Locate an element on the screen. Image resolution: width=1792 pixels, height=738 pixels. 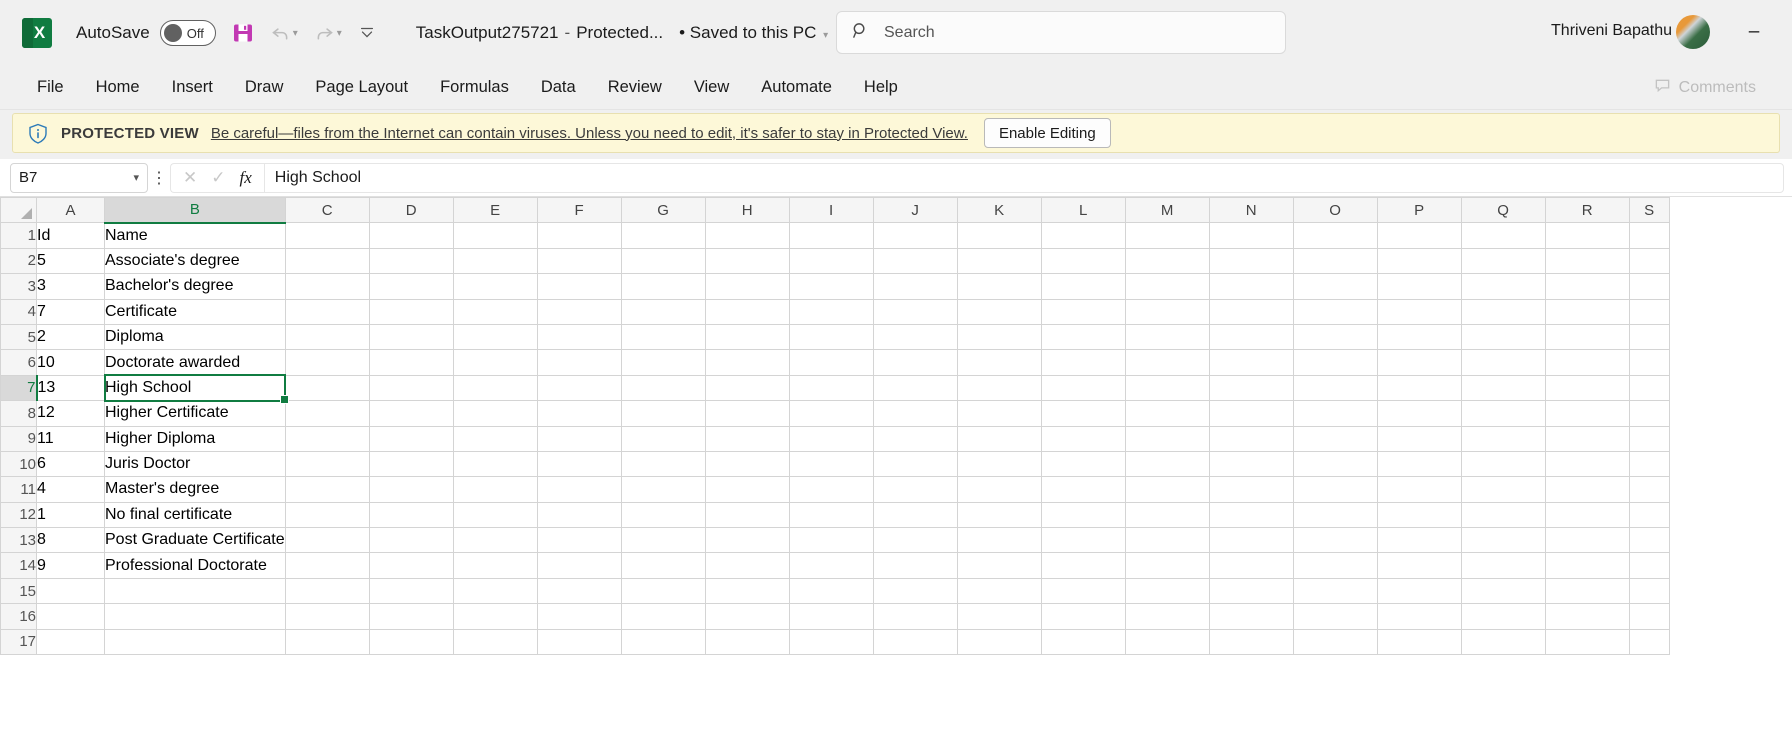
cell-J1 is located at coordinates (915, 235).